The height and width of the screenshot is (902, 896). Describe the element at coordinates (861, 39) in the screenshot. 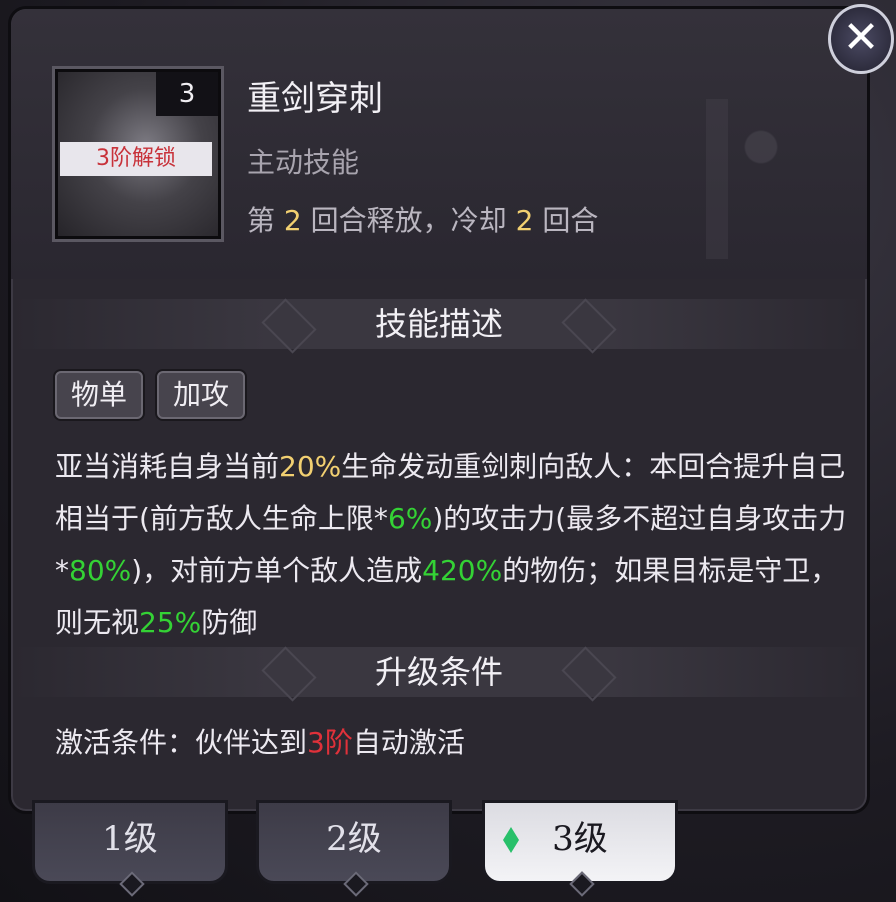

I see `close-button: ✕` at that location.